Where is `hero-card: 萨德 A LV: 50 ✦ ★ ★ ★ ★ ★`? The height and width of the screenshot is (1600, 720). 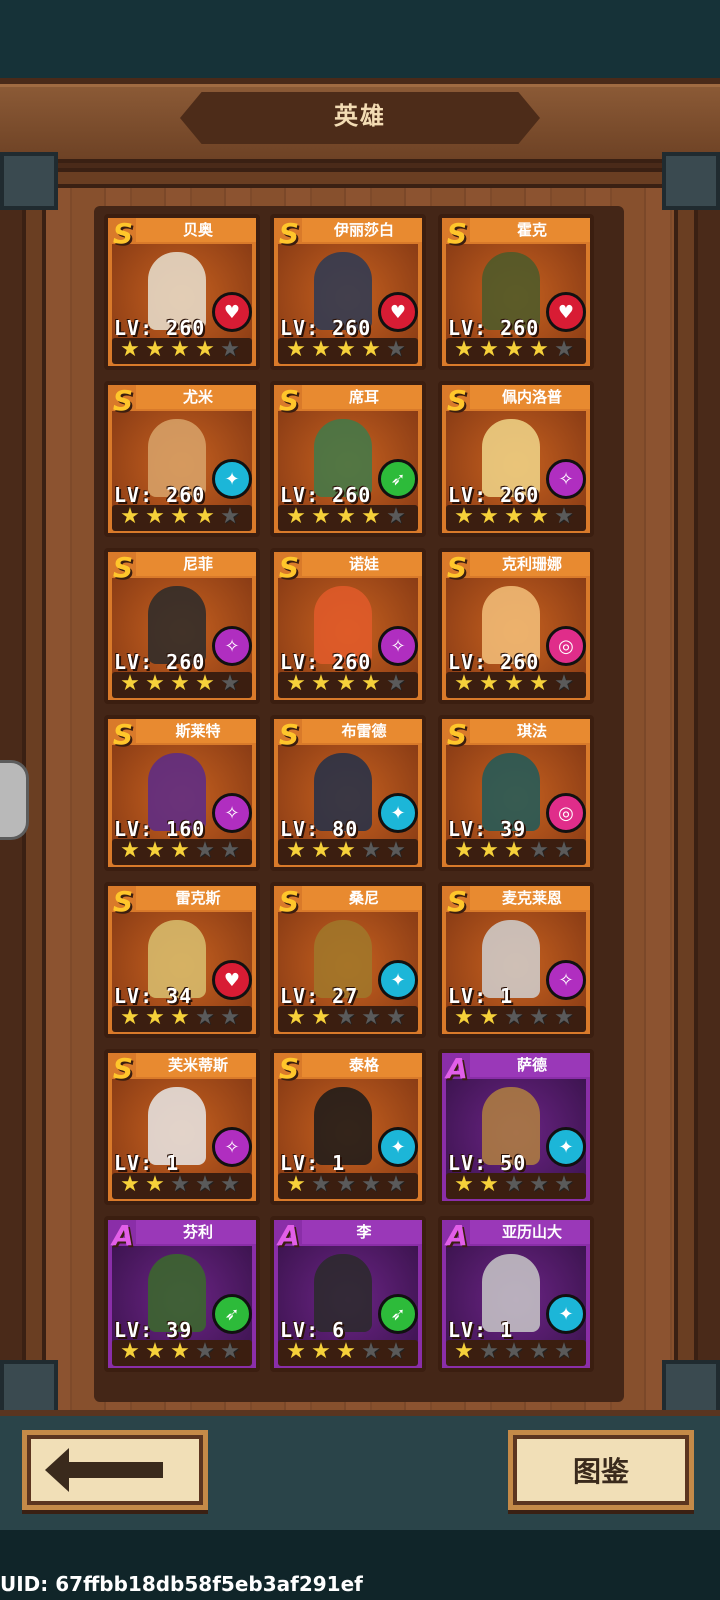
hero-card: 萨德 A LV: 50 ✦ ★ ★ ★ ★ ★ is located at coordinates (516, 1127).